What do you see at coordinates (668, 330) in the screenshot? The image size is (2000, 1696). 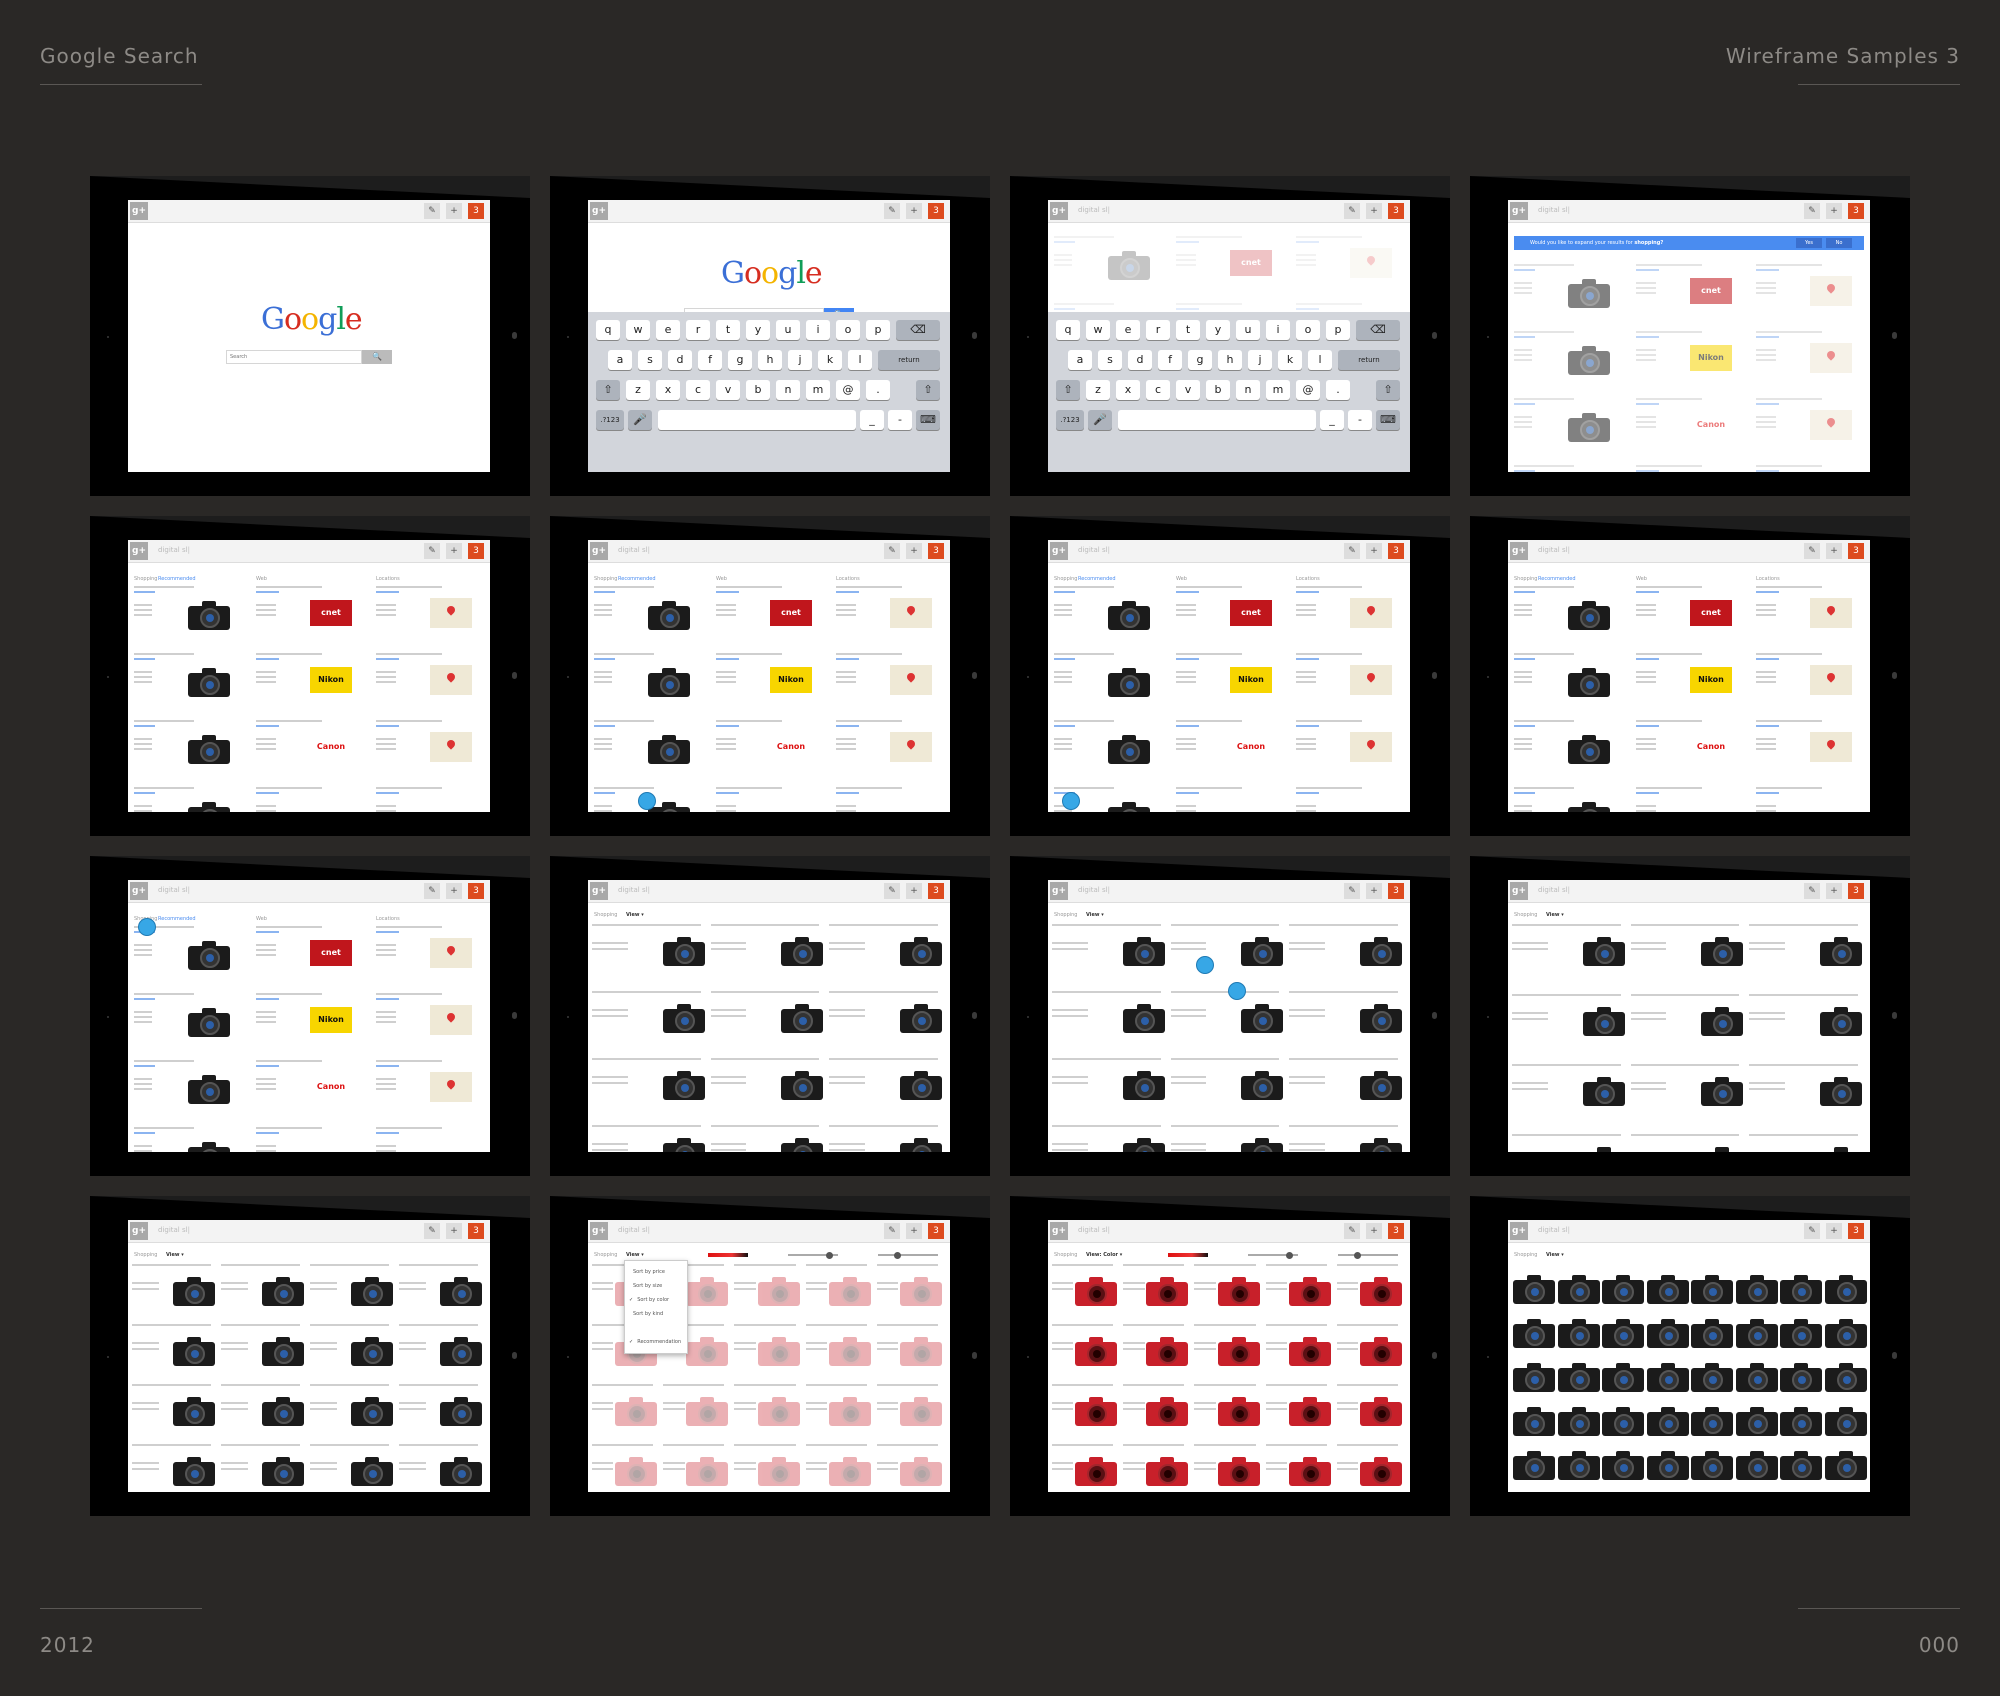 I see `key-e: e` at bounding box center [668, 330].